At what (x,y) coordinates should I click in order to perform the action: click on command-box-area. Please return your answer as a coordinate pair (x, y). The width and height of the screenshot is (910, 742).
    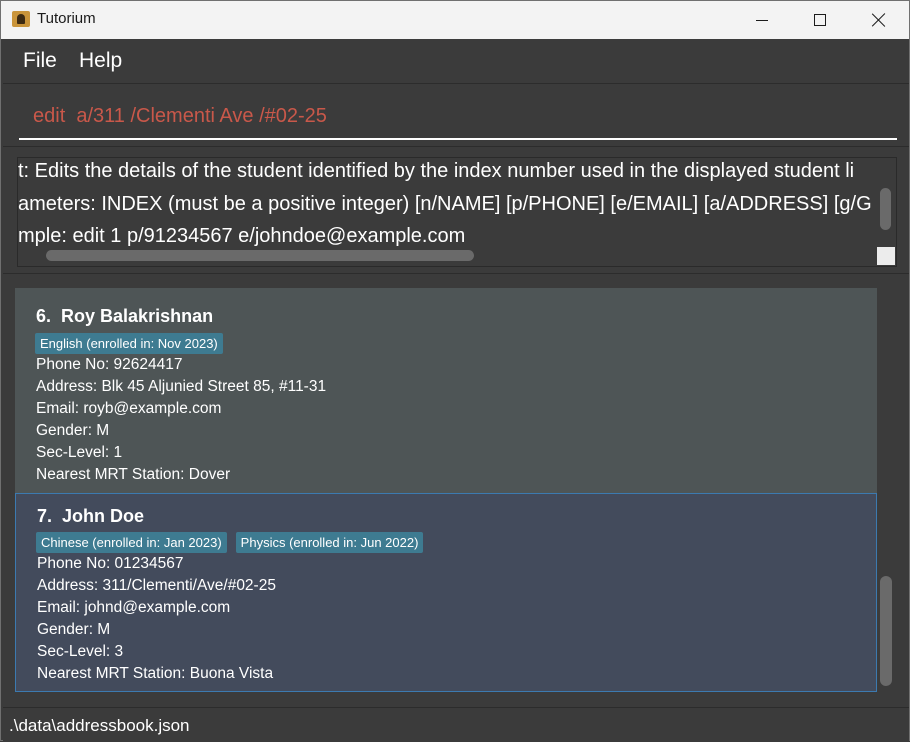
    Looking at the image, I should click on (456, 115).